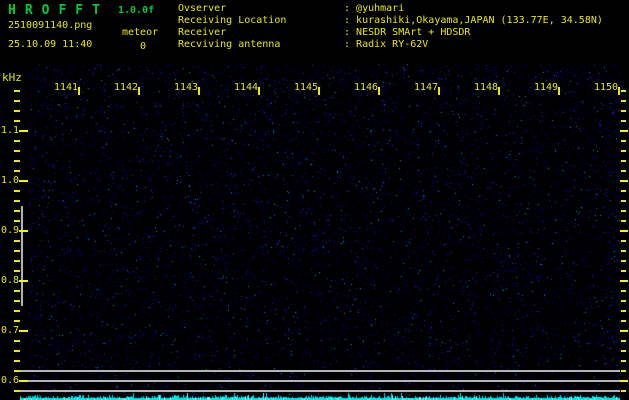 Image resolution: width=629 pixels, height=400 pixels. Describe the element at coordinates (143, 46) in the screenshot. I see `meteor-count-value: 0` at that location.